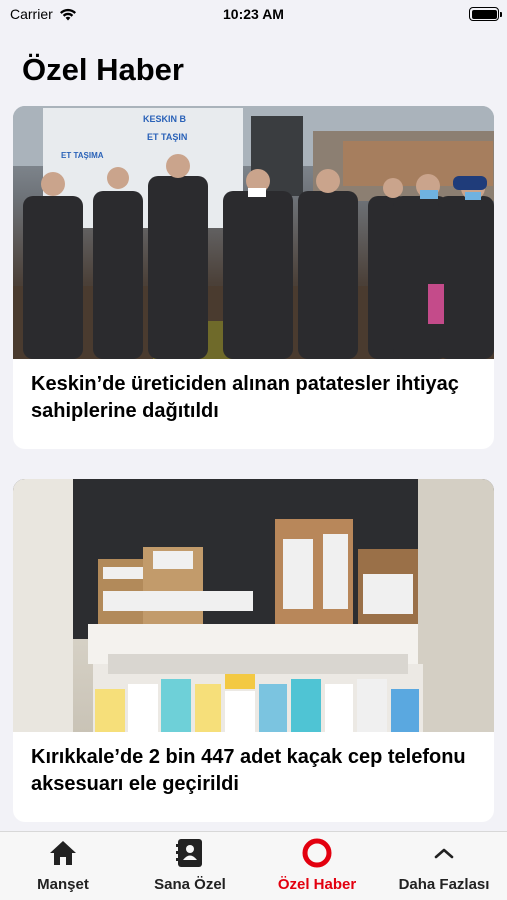 The width and height of the screenshot is (507, 900). What do you see at coordinates (444, 884) in the screenshot?
I see `tab-label: Daha Fazlası` at bounding box center [444, 884].